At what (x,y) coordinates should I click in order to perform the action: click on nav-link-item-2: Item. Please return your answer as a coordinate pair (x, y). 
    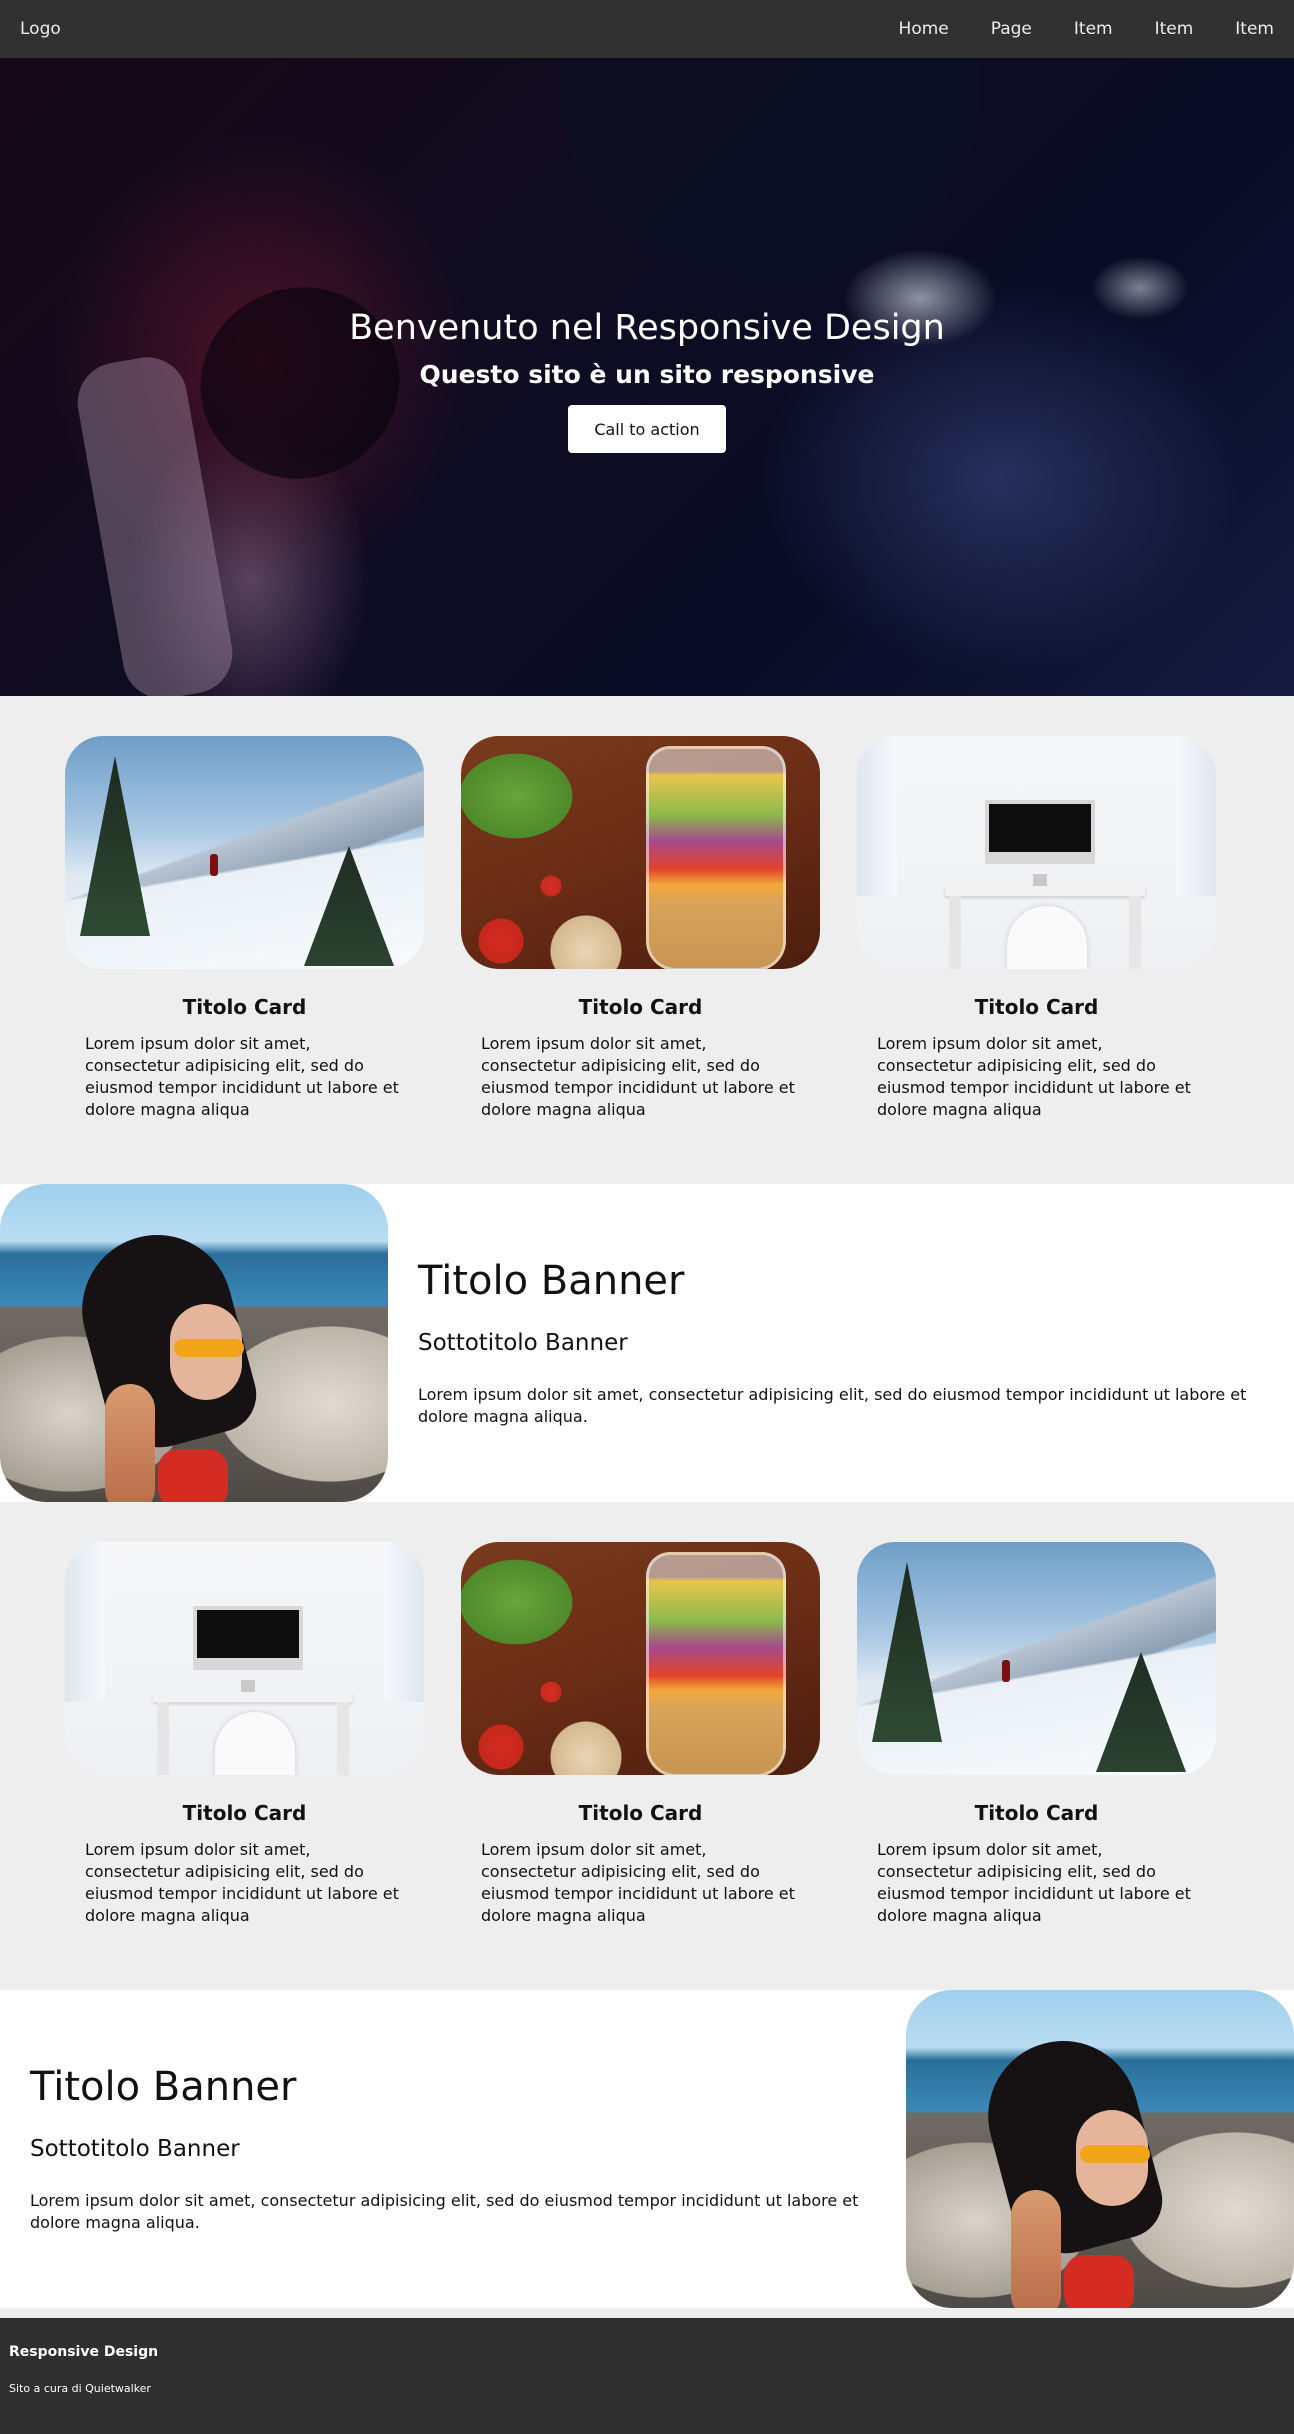
    Looking at the image, I should click on (1174, 29).